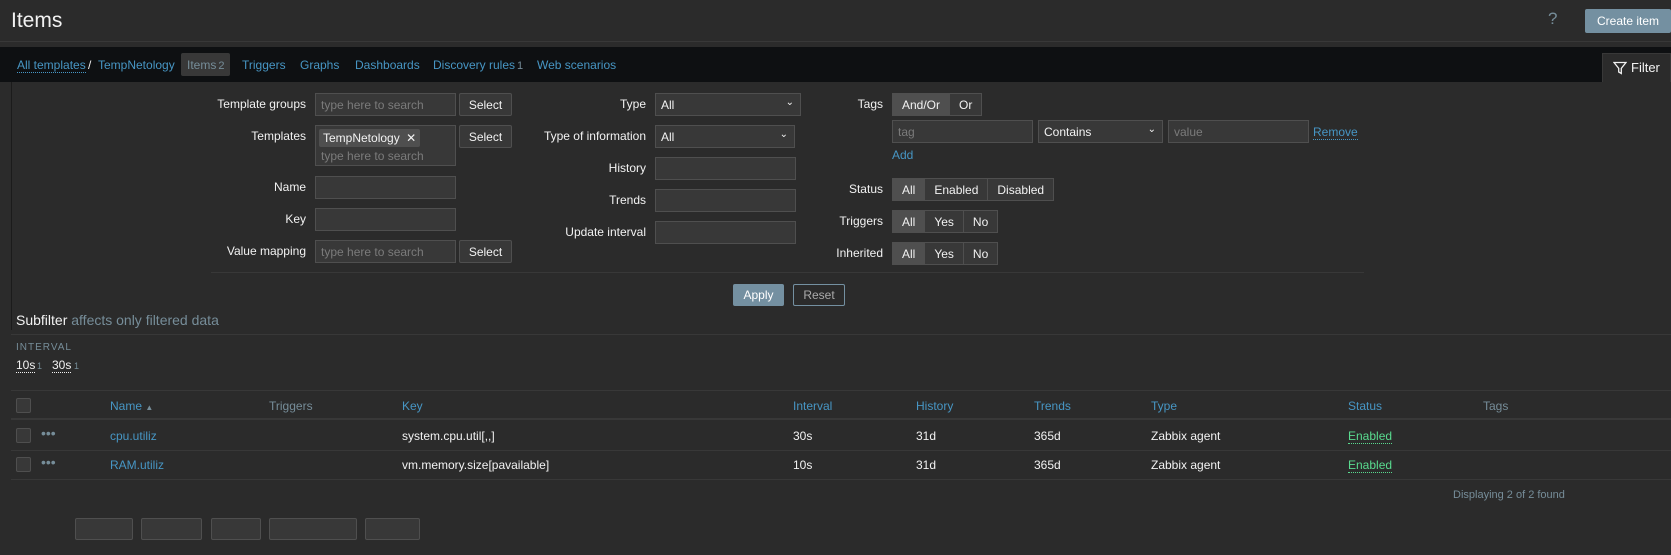  Describe the element at coordinates (632, 104) in the screenshot. I see `type-label: Type` at that location.